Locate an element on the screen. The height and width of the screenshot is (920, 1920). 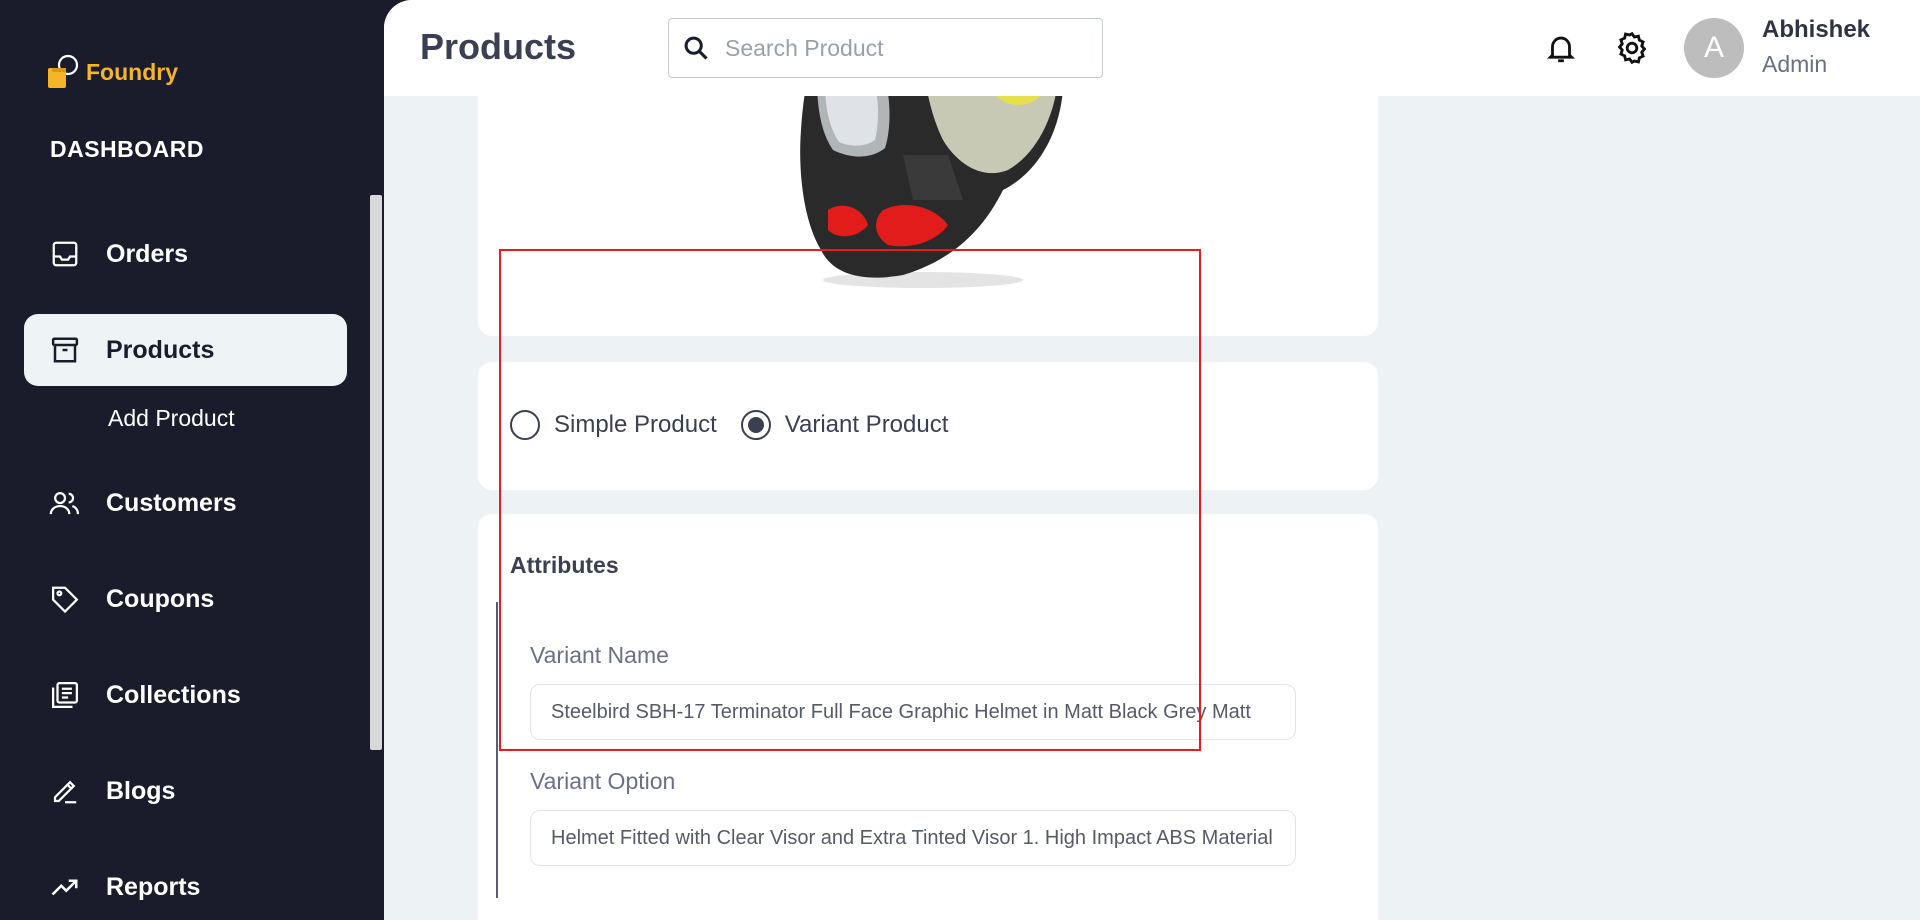
sidebar-item-coupons: Coupons is located at coordinates (185, 599).